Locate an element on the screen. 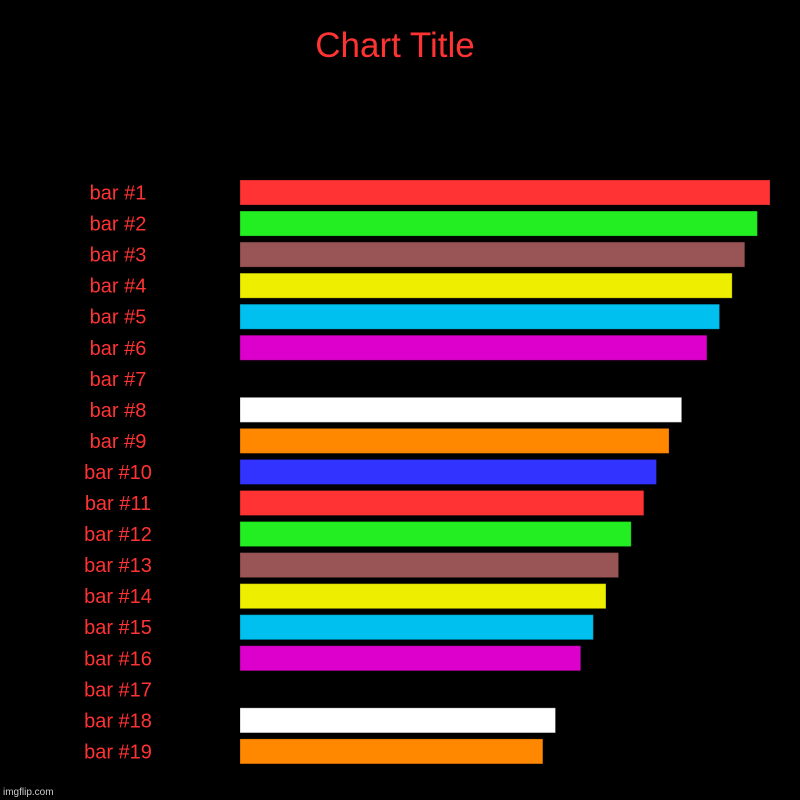 The image size is (800, 800). category-label: bar #8 is located at coordinates (118, 411).